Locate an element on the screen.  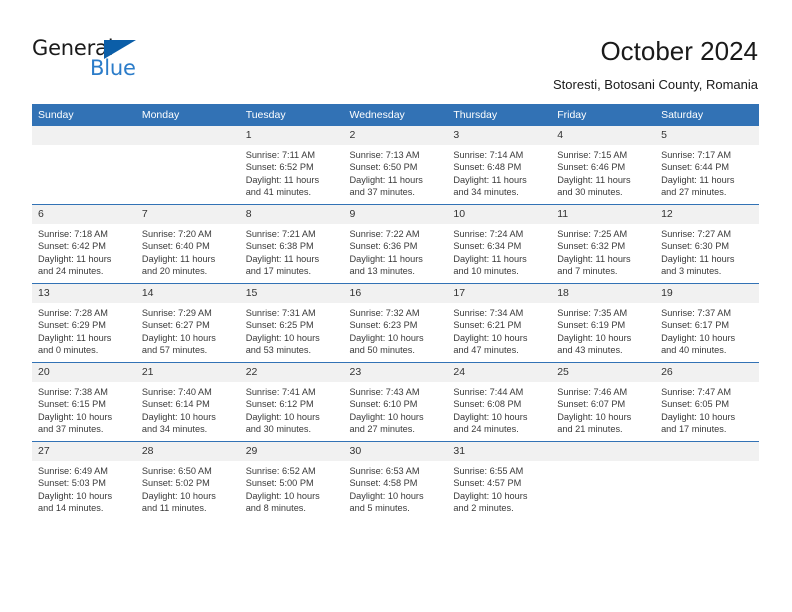
day-detail-sunrise: Sunrise: 7:40 AM is located at coordinates (176, 392).